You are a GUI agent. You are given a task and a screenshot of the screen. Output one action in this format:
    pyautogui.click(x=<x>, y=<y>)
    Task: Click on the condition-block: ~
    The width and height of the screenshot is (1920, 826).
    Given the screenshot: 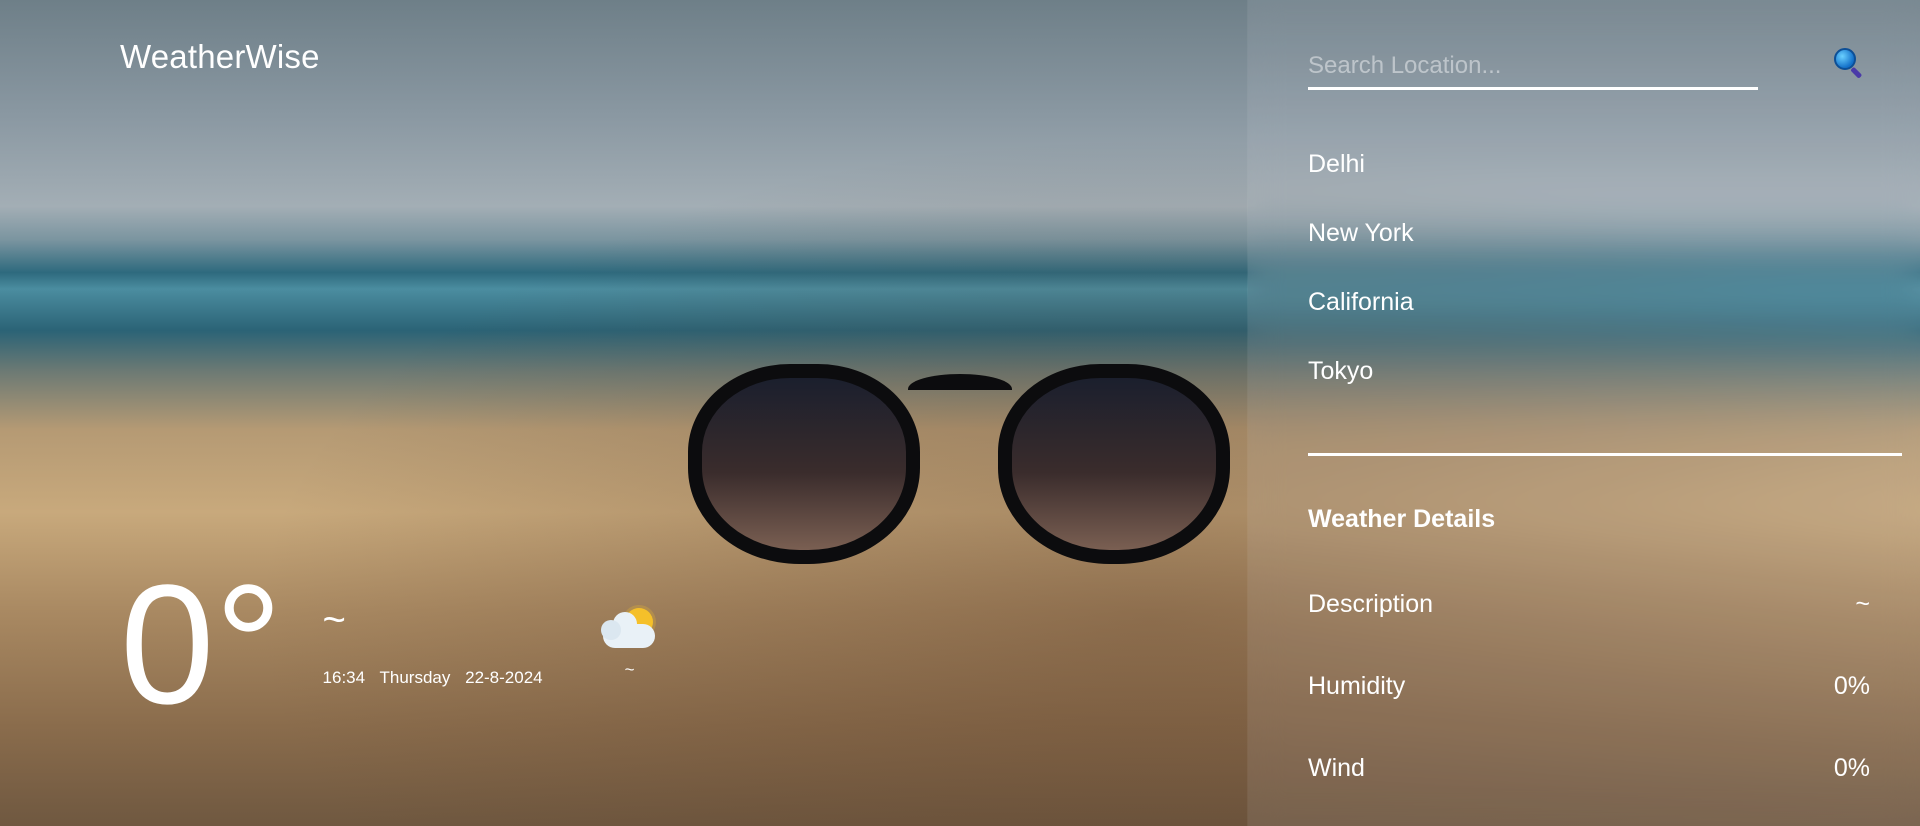 What is the action you would take?
    pyautogui.click(x=630, y=642)
    